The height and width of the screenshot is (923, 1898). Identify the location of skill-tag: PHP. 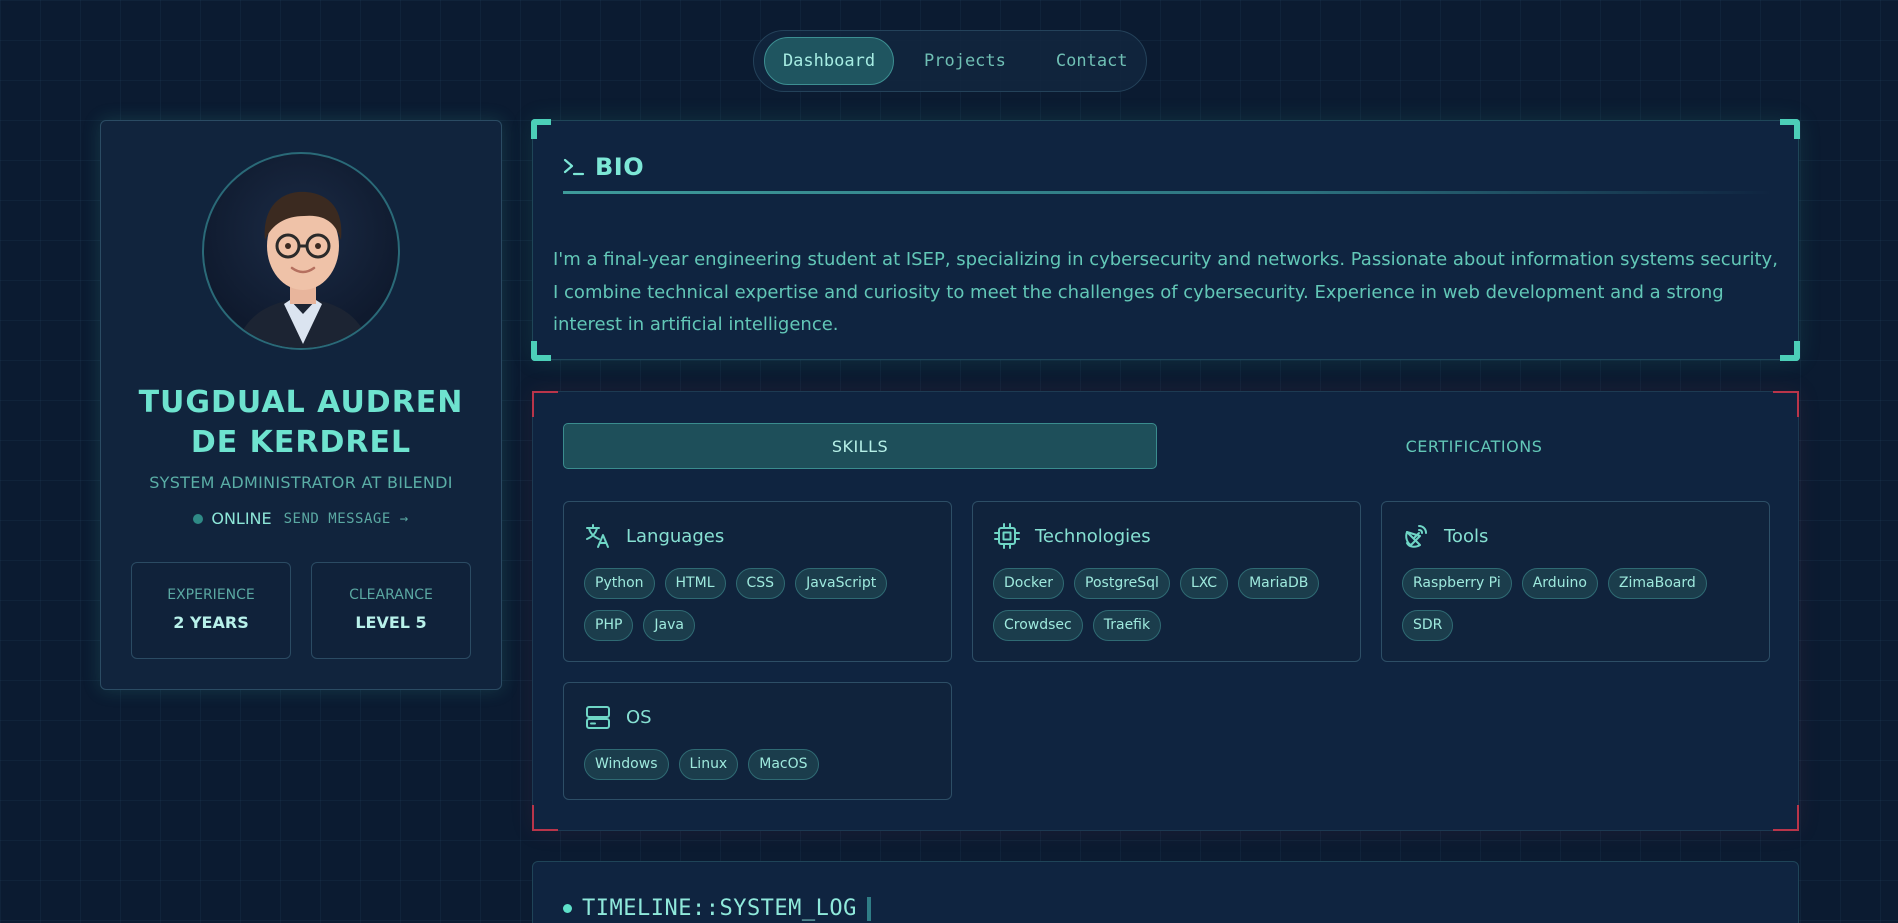
(609, 625).